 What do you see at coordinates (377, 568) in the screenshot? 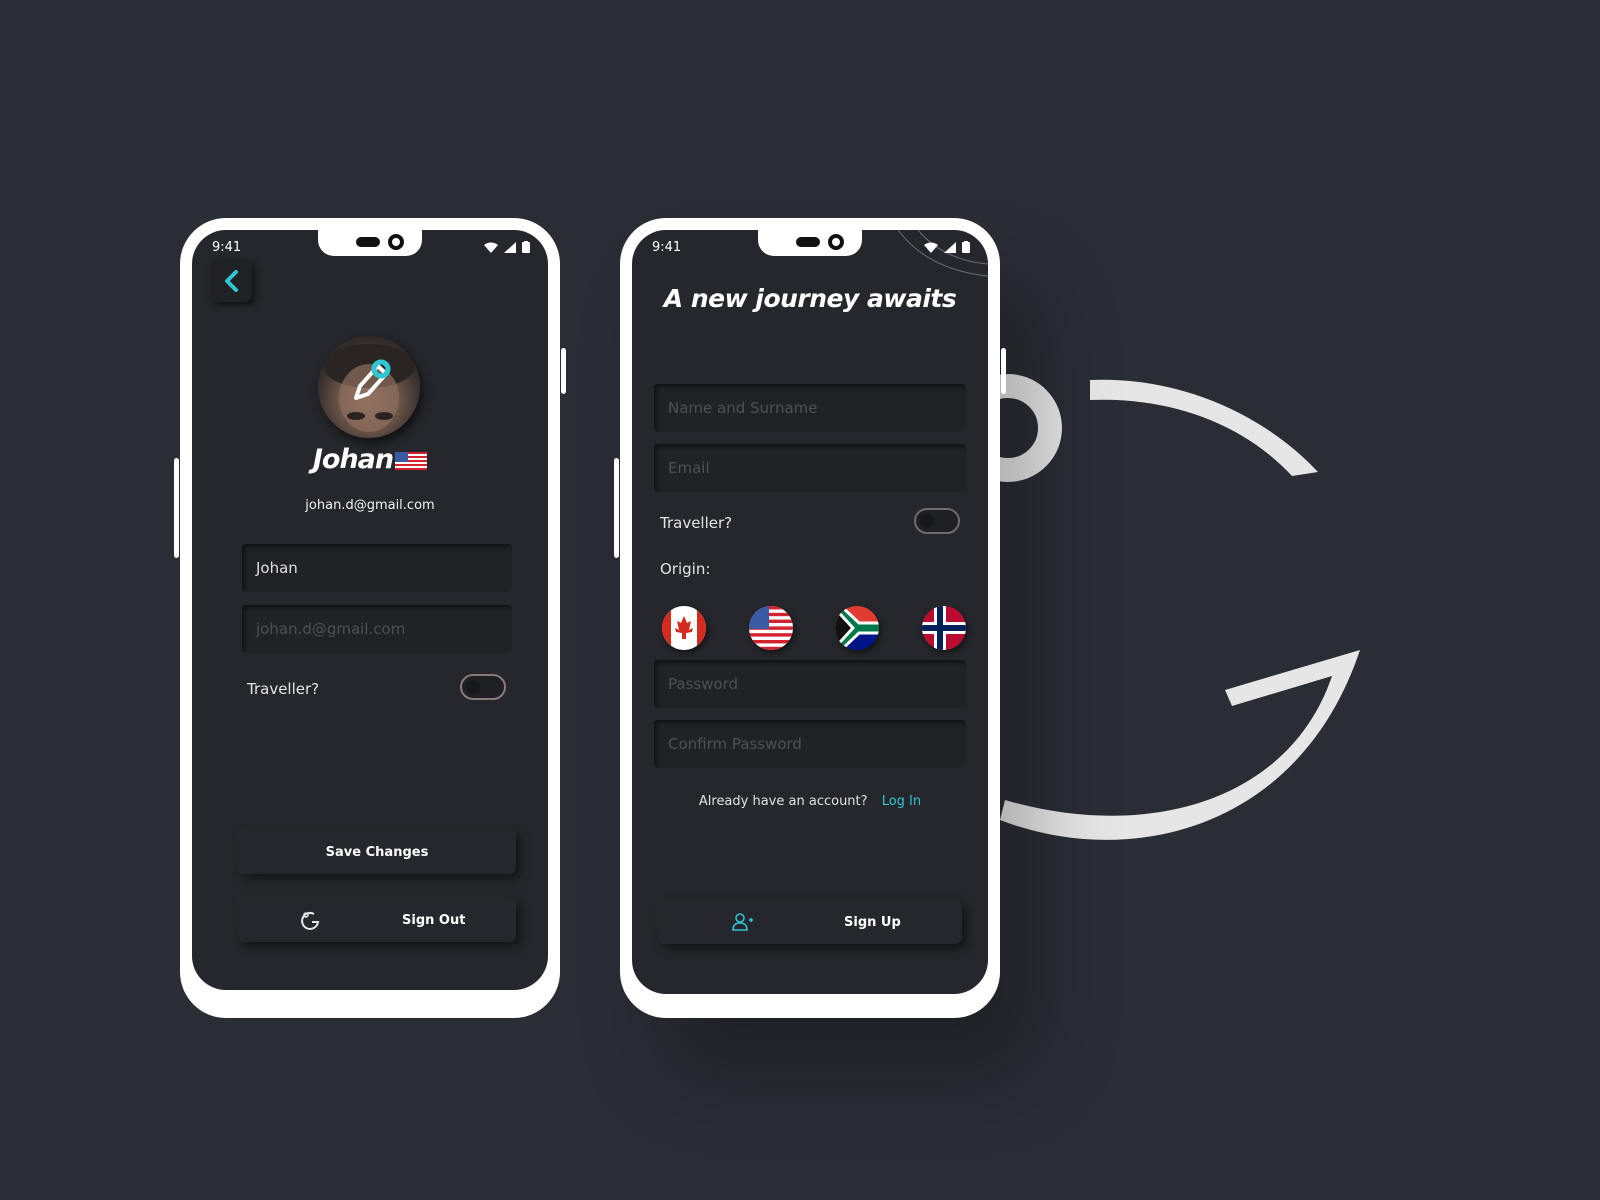
I see `name-field: Johan` at bounding box center [377, 568].